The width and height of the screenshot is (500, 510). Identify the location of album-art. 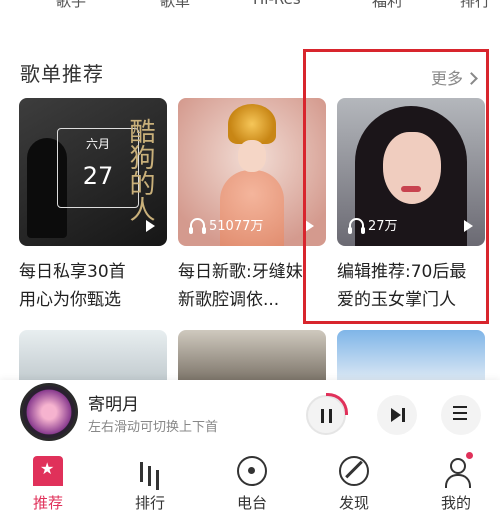
(49, 412).